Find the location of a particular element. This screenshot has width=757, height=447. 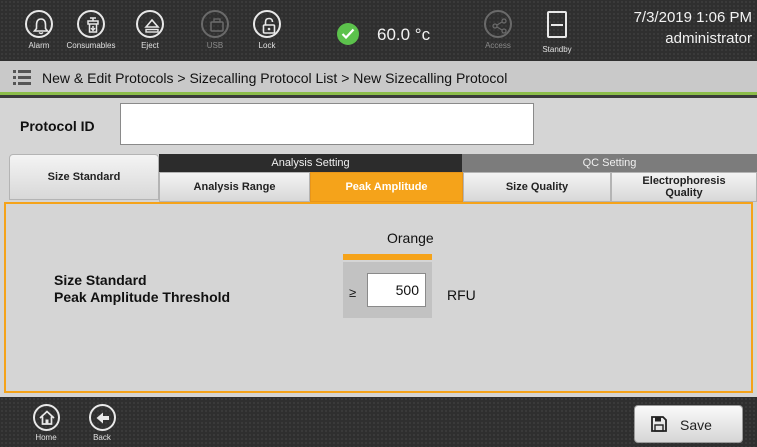

check-icon is located at coordinates (348, 34).